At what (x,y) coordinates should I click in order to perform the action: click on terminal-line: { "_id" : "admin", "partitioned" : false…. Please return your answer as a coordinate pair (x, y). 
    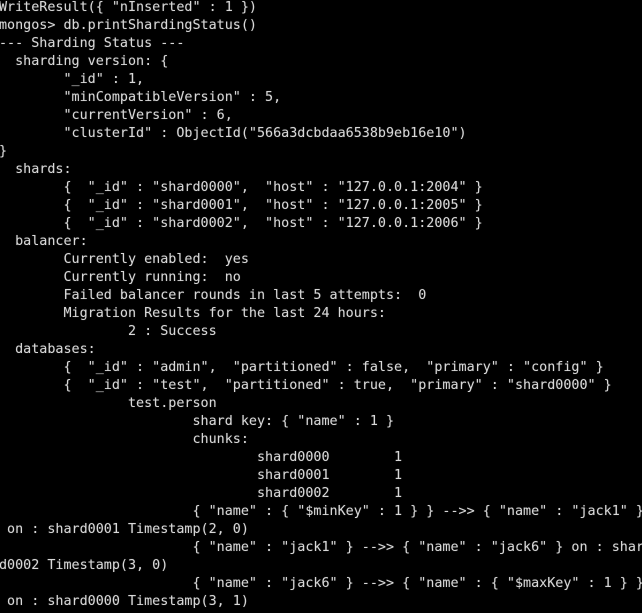
    Looking at the image, I should click on (302, 367).